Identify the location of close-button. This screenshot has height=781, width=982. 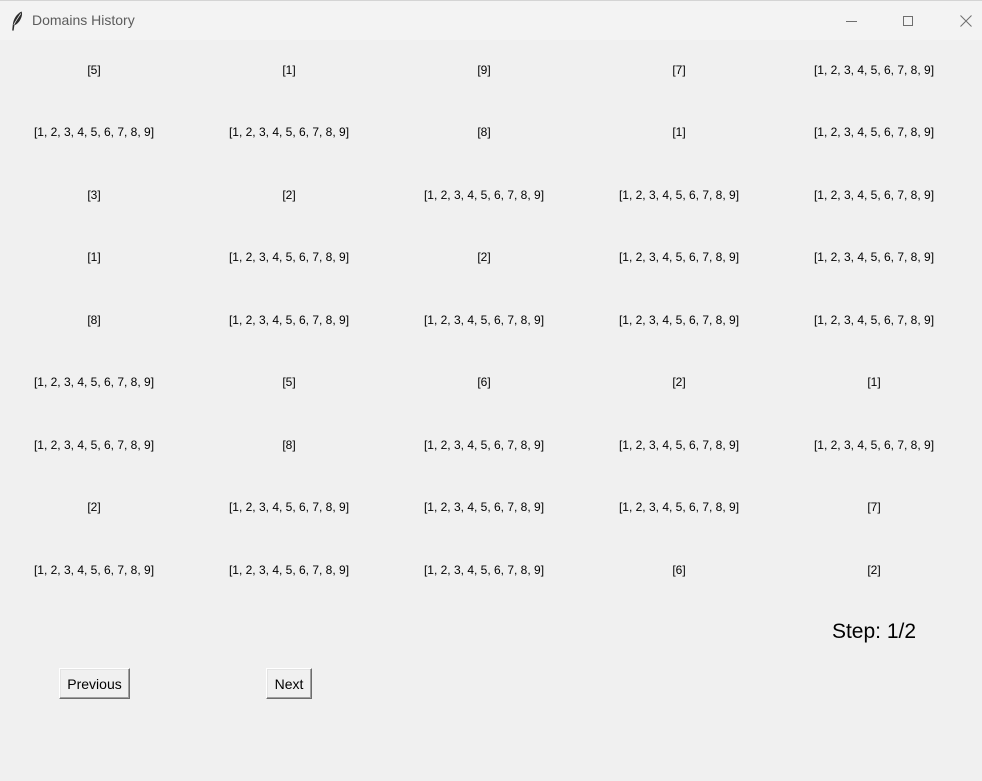
(959, 21).